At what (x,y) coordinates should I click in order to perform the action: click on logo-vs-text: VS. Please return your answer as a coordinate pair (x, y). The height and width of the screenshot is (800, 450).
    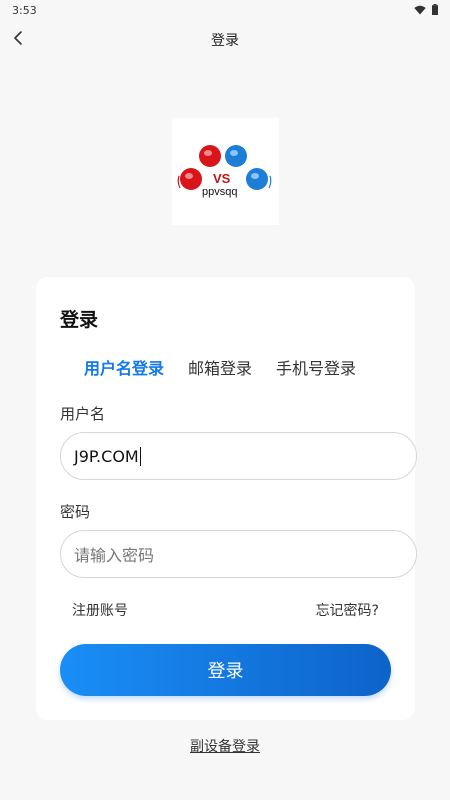
    Looking at the image, I should click on (222, 178).